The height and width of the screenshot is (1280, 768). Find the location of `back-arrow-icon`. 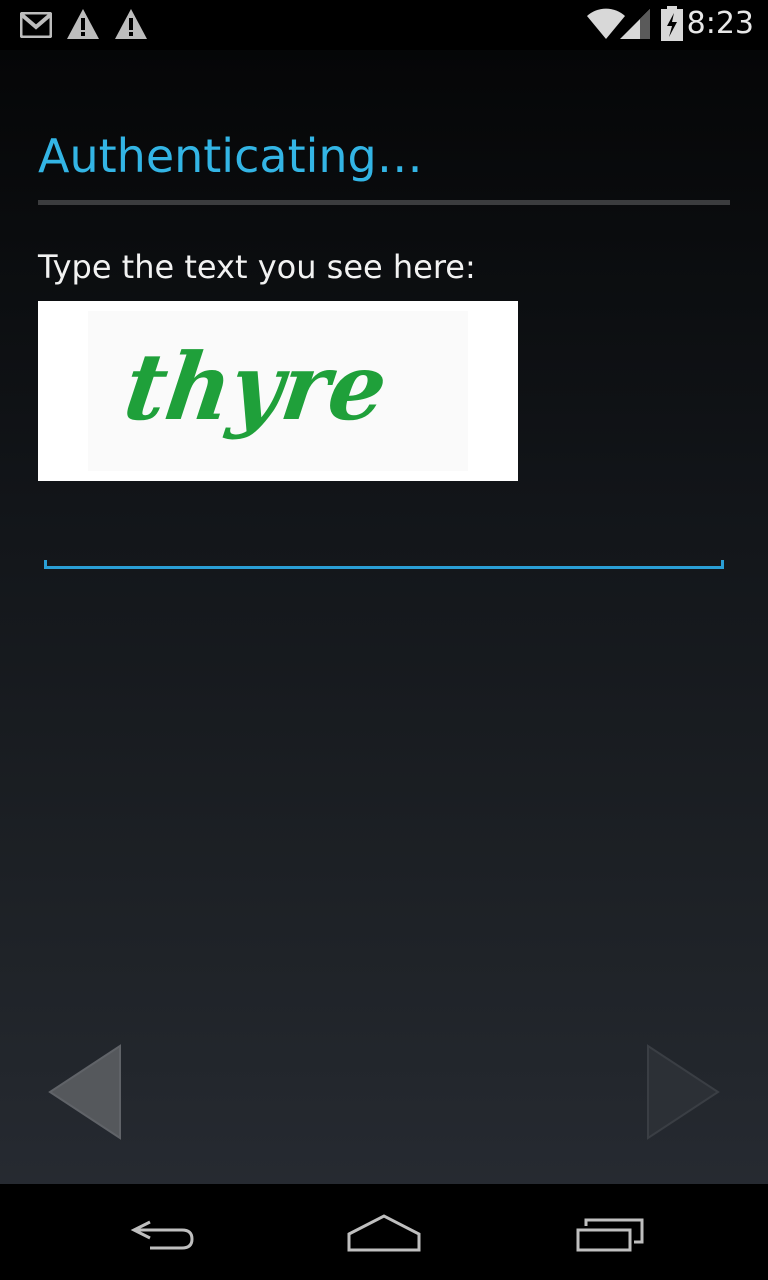

back-arrow-icon is located at coordinates (85, 1094).